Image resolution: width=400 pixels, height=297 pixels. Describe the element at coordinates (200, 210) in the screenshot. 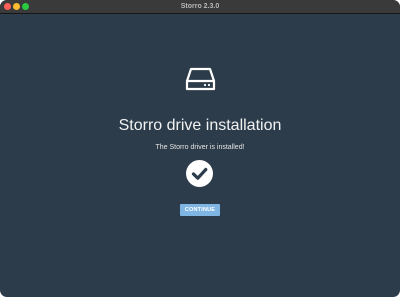

I see `continue-button: CONTINUE` at that location.